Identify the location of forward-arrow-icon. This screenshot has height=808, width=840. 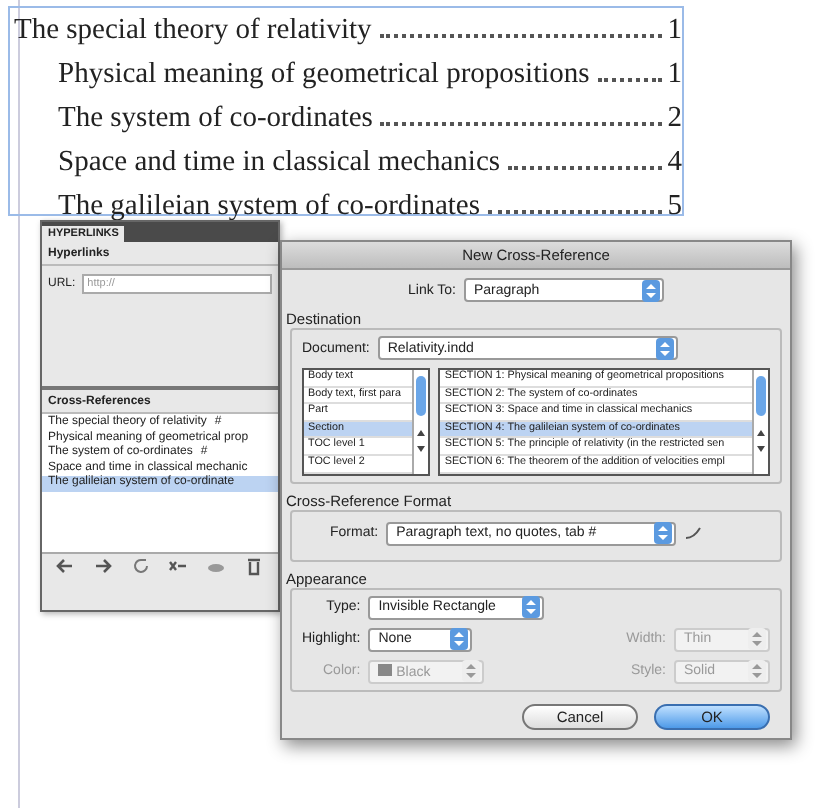
(103, 566).